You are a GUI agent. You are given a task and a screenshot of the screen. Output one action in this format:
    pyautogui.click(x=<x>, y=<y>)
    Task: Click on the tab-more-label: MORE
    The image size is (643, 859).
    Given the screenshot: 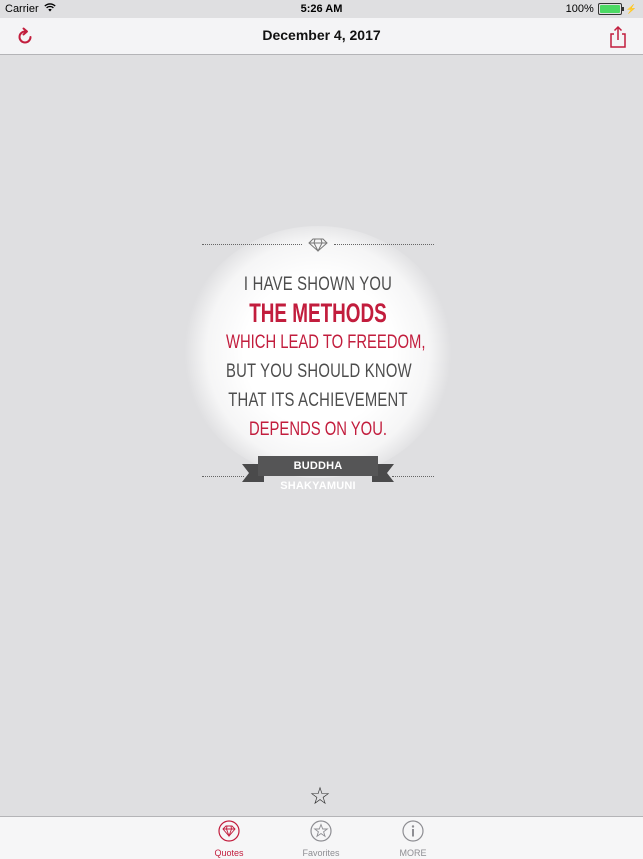 What is the action you would take?
    pyautogui.click(x=413, y=853)
    